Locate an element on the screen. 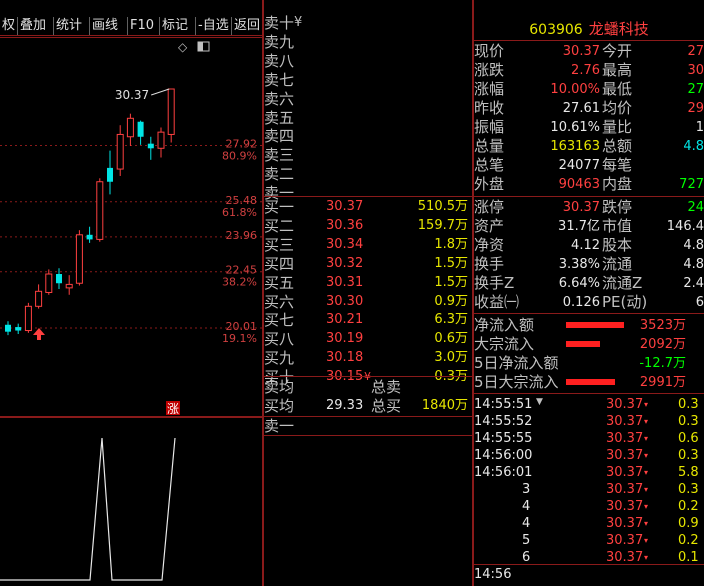 This screenshot has height=586, width=704. buy-level-label: 买九 is located at coordinates (279, 358).